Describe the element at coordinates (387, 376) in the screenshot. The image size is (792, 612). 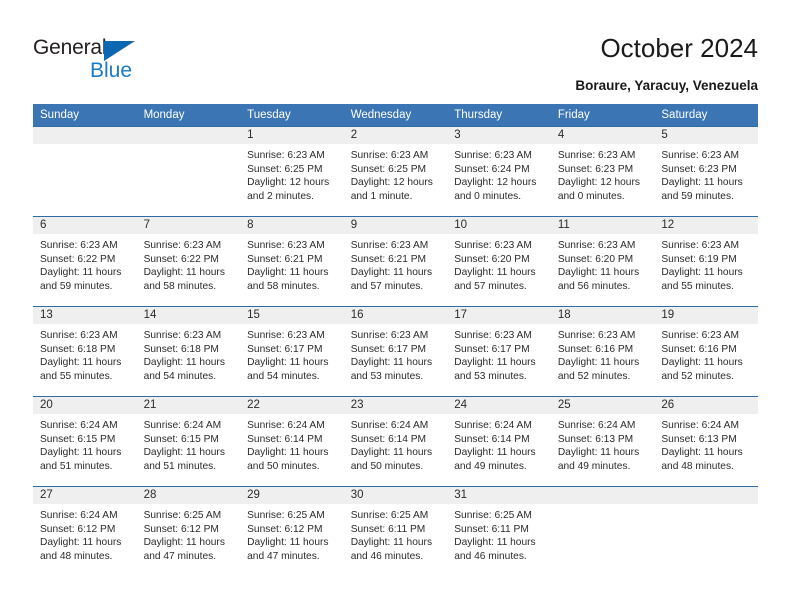
I see `daylight-duration-line2: and 53 minutes.` at that location.